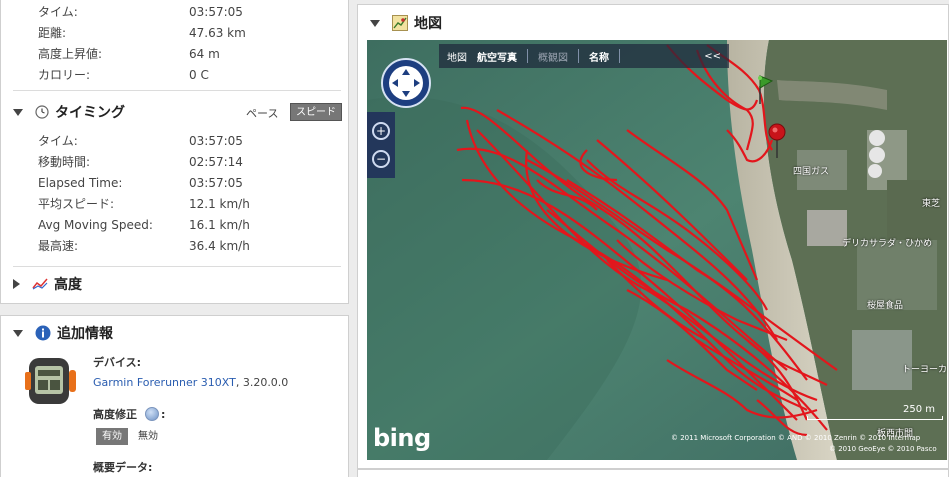 The height and width of the screenshot is (477, 949). I want to click on speed-toggle-button: スピード, so click(316, 112).